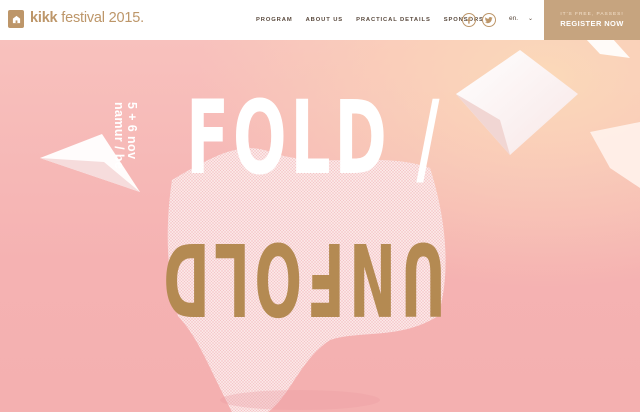  I want to click on event-date-place: namur / be, so click(119, 136).